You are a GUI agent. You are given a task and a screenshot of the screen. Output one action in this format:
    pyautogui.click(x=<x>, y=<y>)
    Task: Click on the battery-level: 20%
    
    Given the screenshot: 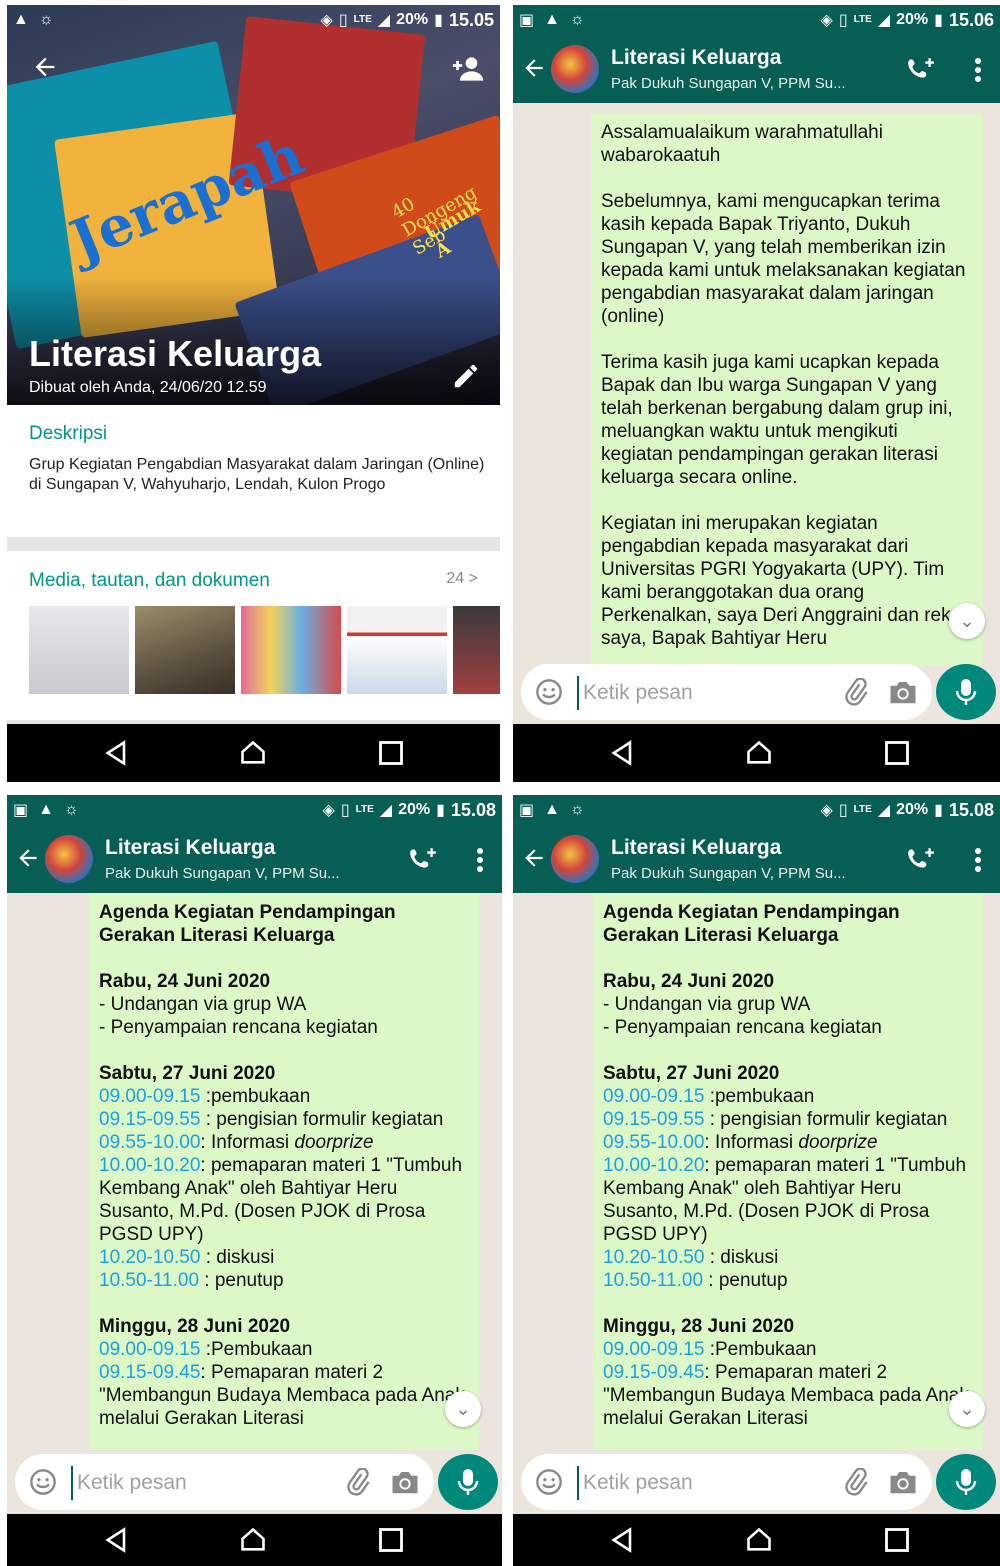 What is the action you would take?
    pyautogui.click(x=912, y=809)
    